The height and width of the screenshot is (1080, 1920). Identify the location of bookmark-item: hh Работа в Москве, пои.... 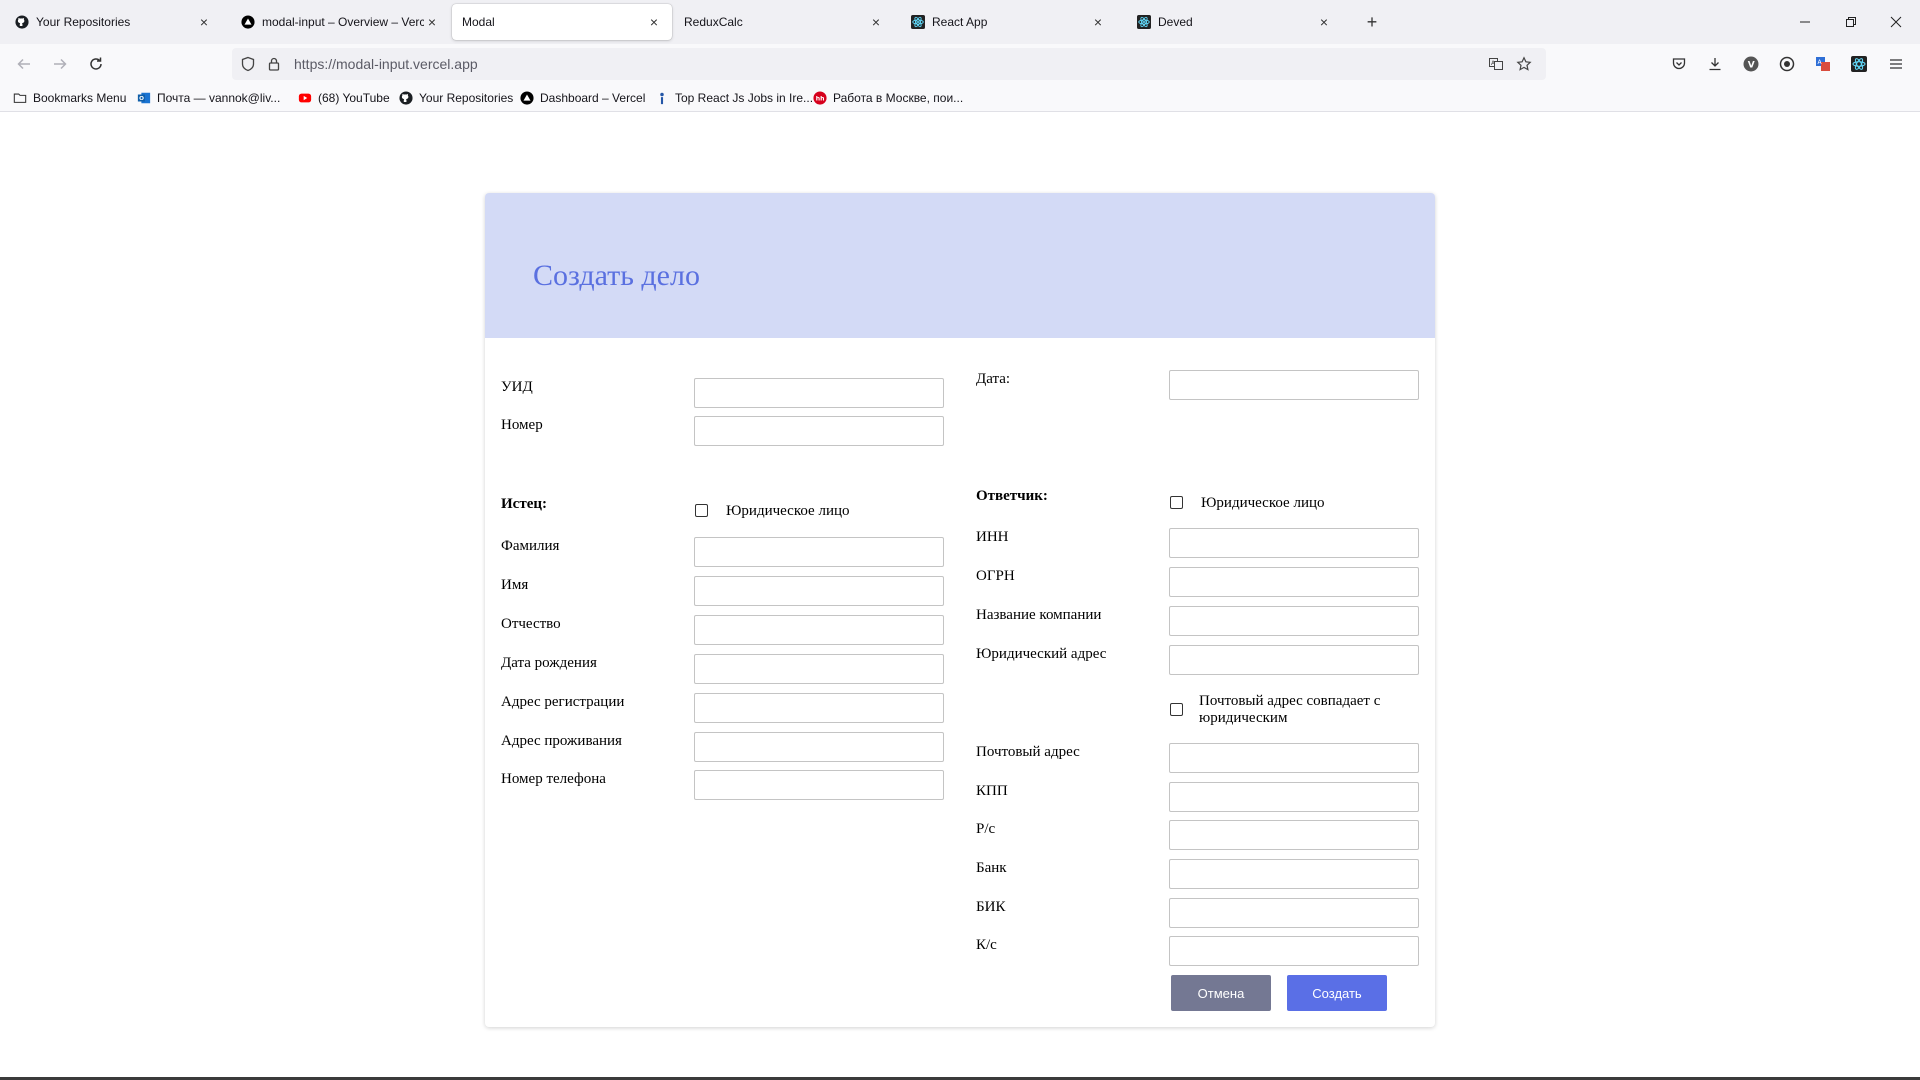
(887, 98).